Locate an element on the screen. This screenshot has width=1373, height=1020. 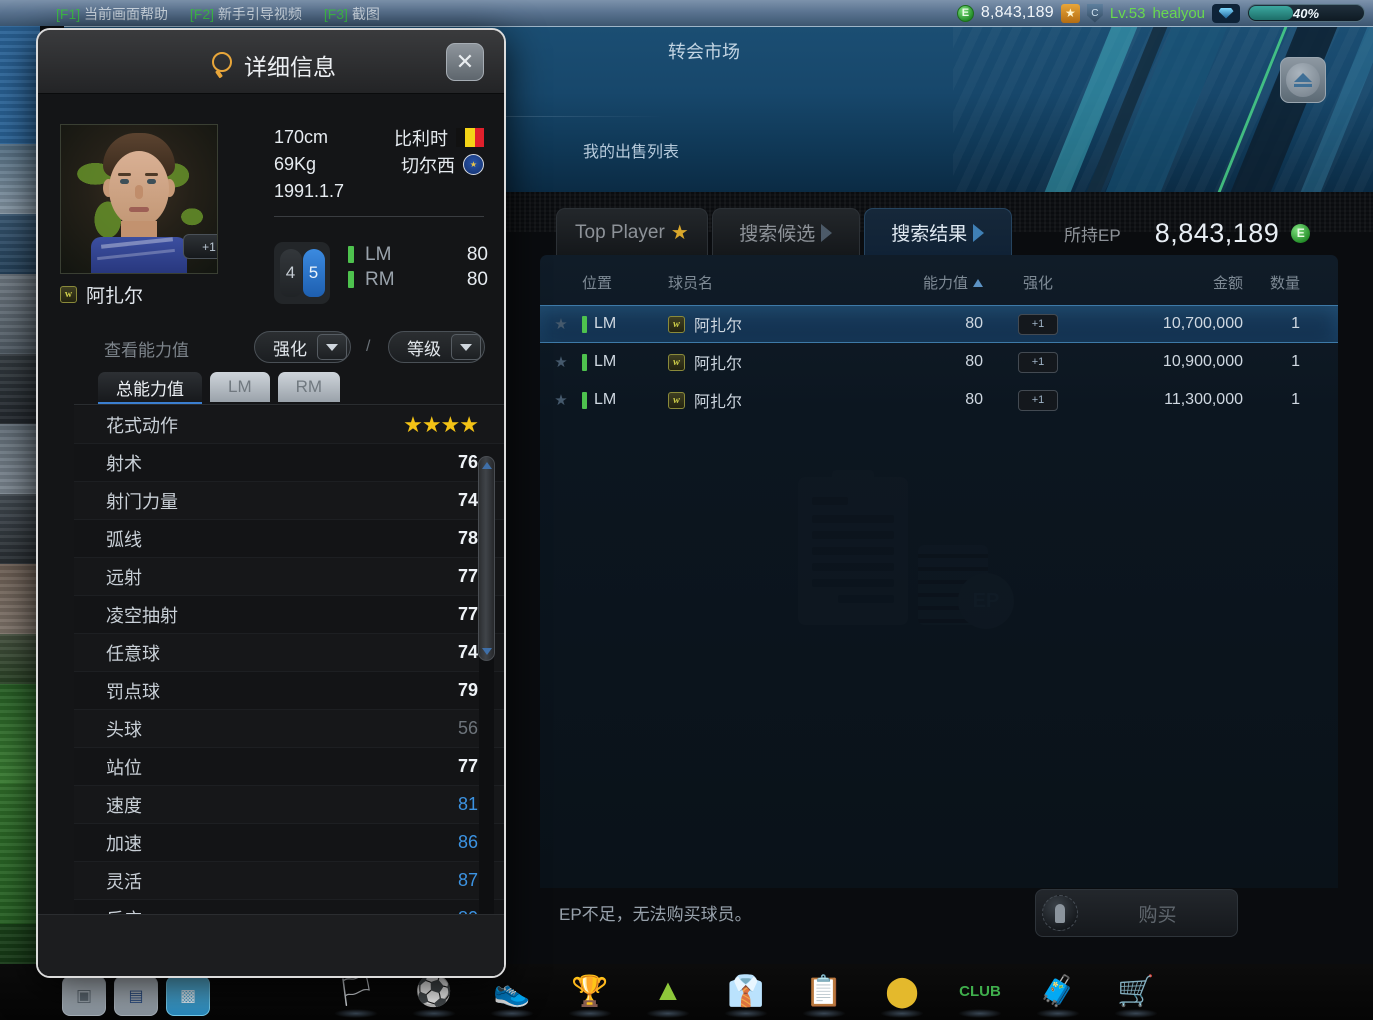
player-birthdate: 1991.1.7 is located at coordinates (309, 191).